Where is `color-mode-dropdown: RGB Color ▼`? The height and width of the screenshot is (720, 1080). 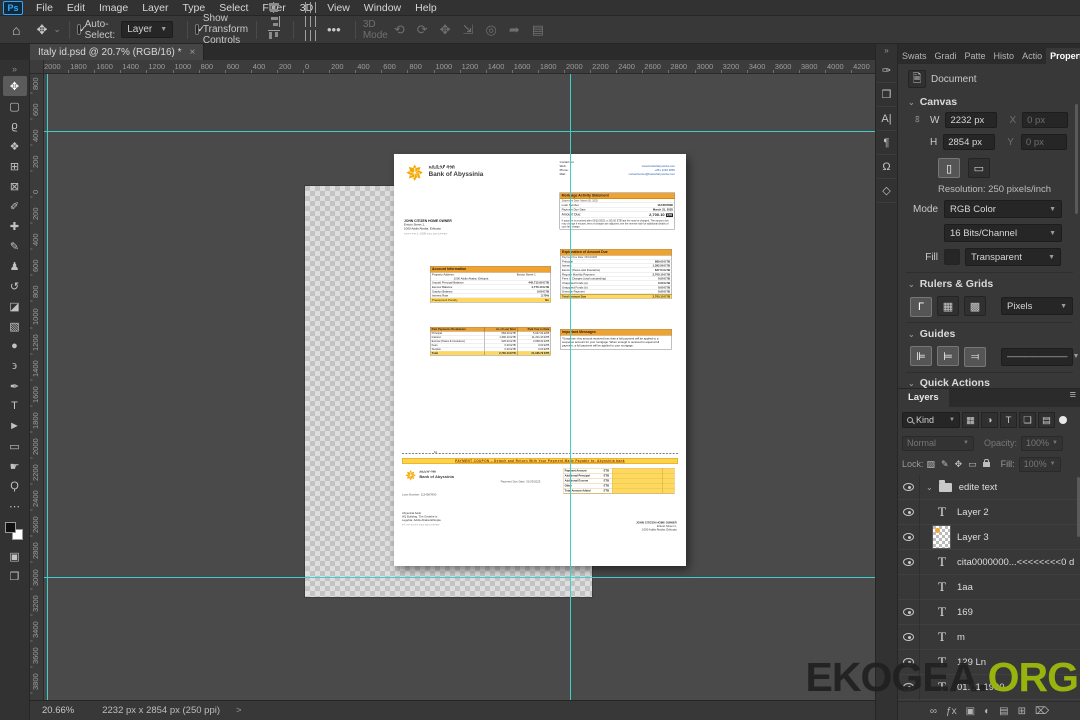
color-mode-dropdown: RGB Color ▼ is located at coordinates (1003, 209).